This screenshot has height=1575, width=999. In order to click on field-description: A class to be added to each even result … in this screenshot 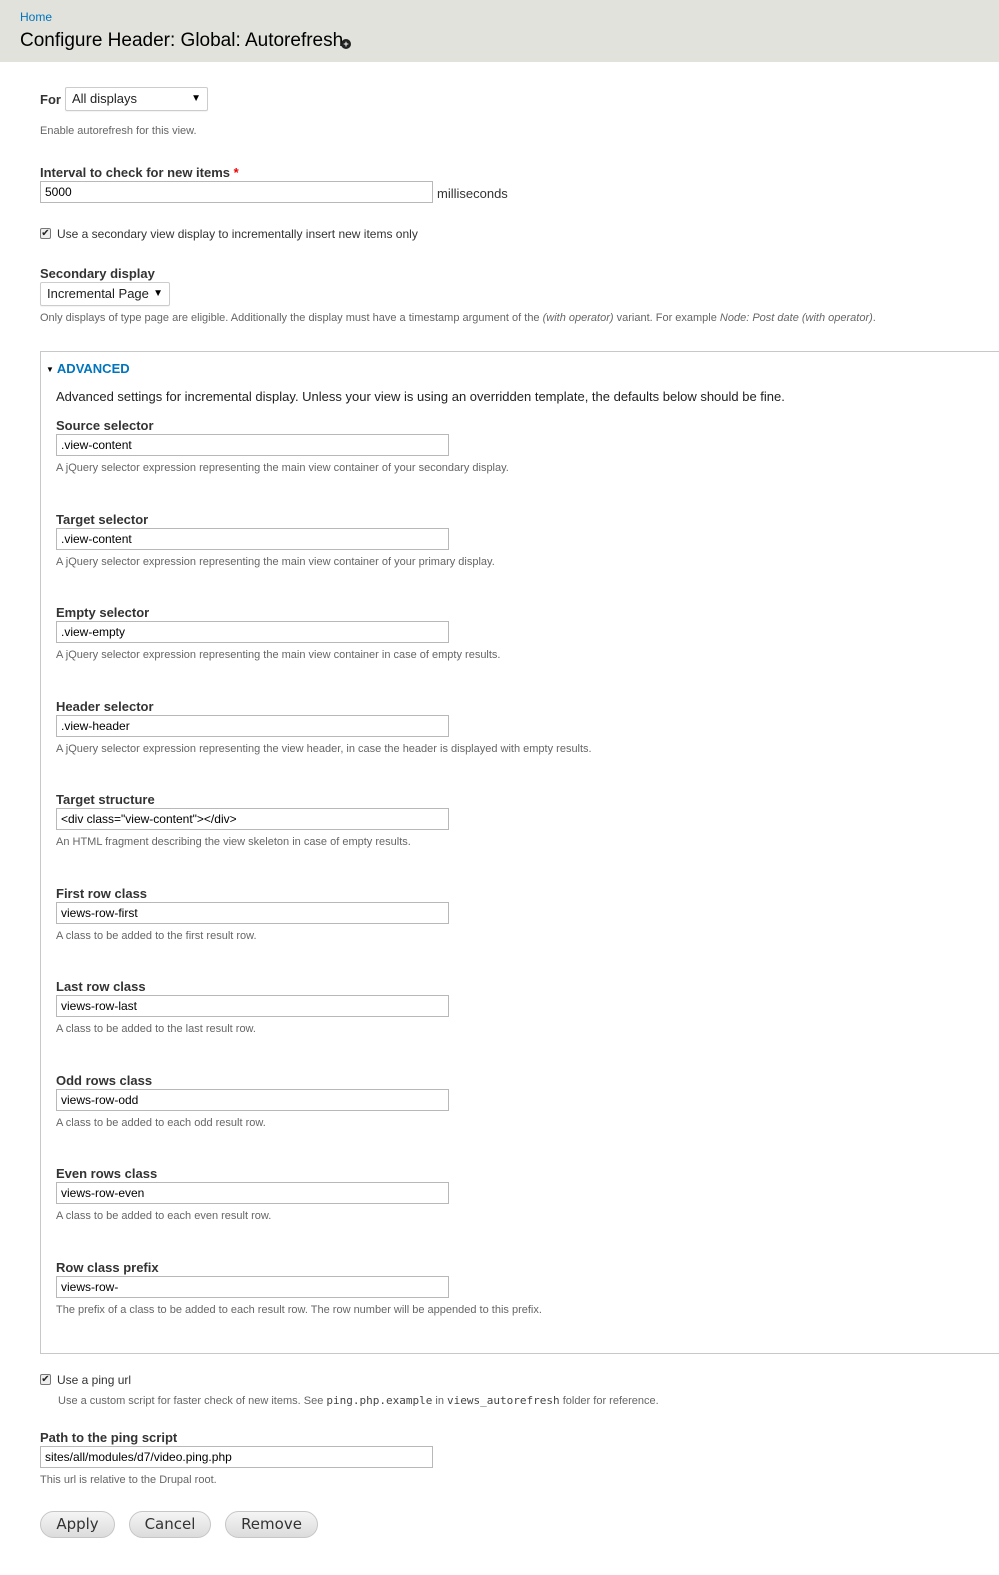, I will do `click(164, 1216)`.